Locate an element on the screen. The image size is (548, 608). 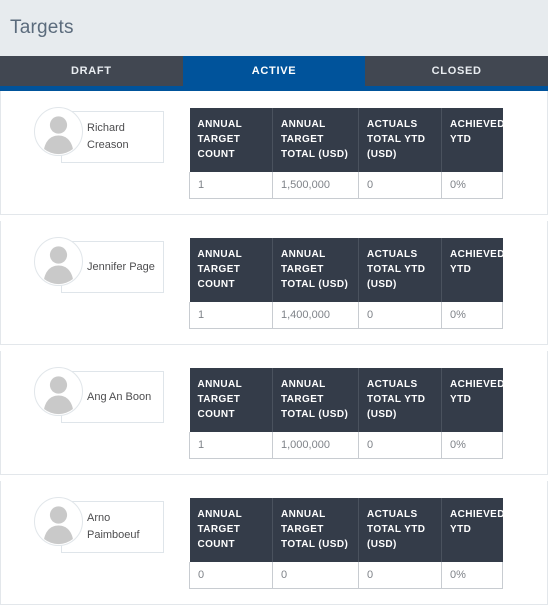
table-row: 0 0 0 0% is located at coordinates (346, 575).